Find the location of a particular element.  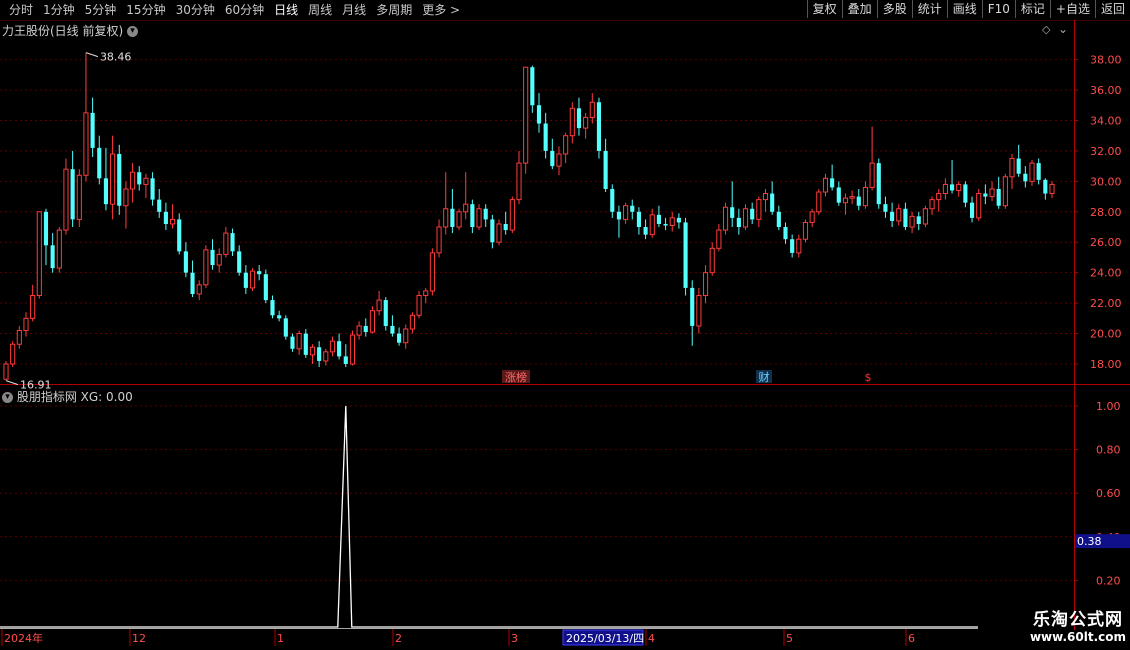

indicator-y-tick-label: 1.00 is located at coordinates (1108, 406).